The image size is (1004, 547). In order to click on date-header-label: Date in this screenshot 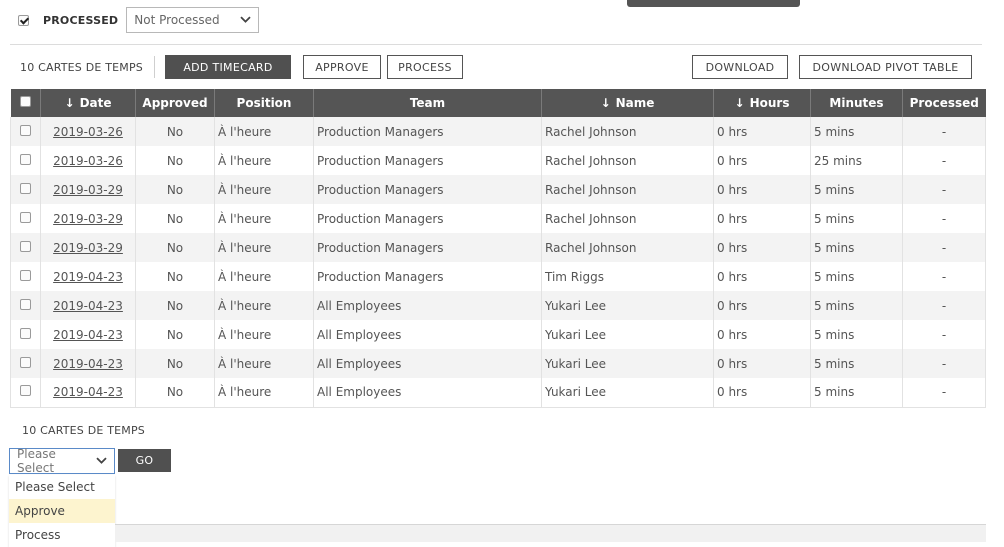, I will do `click(95, 103)`.